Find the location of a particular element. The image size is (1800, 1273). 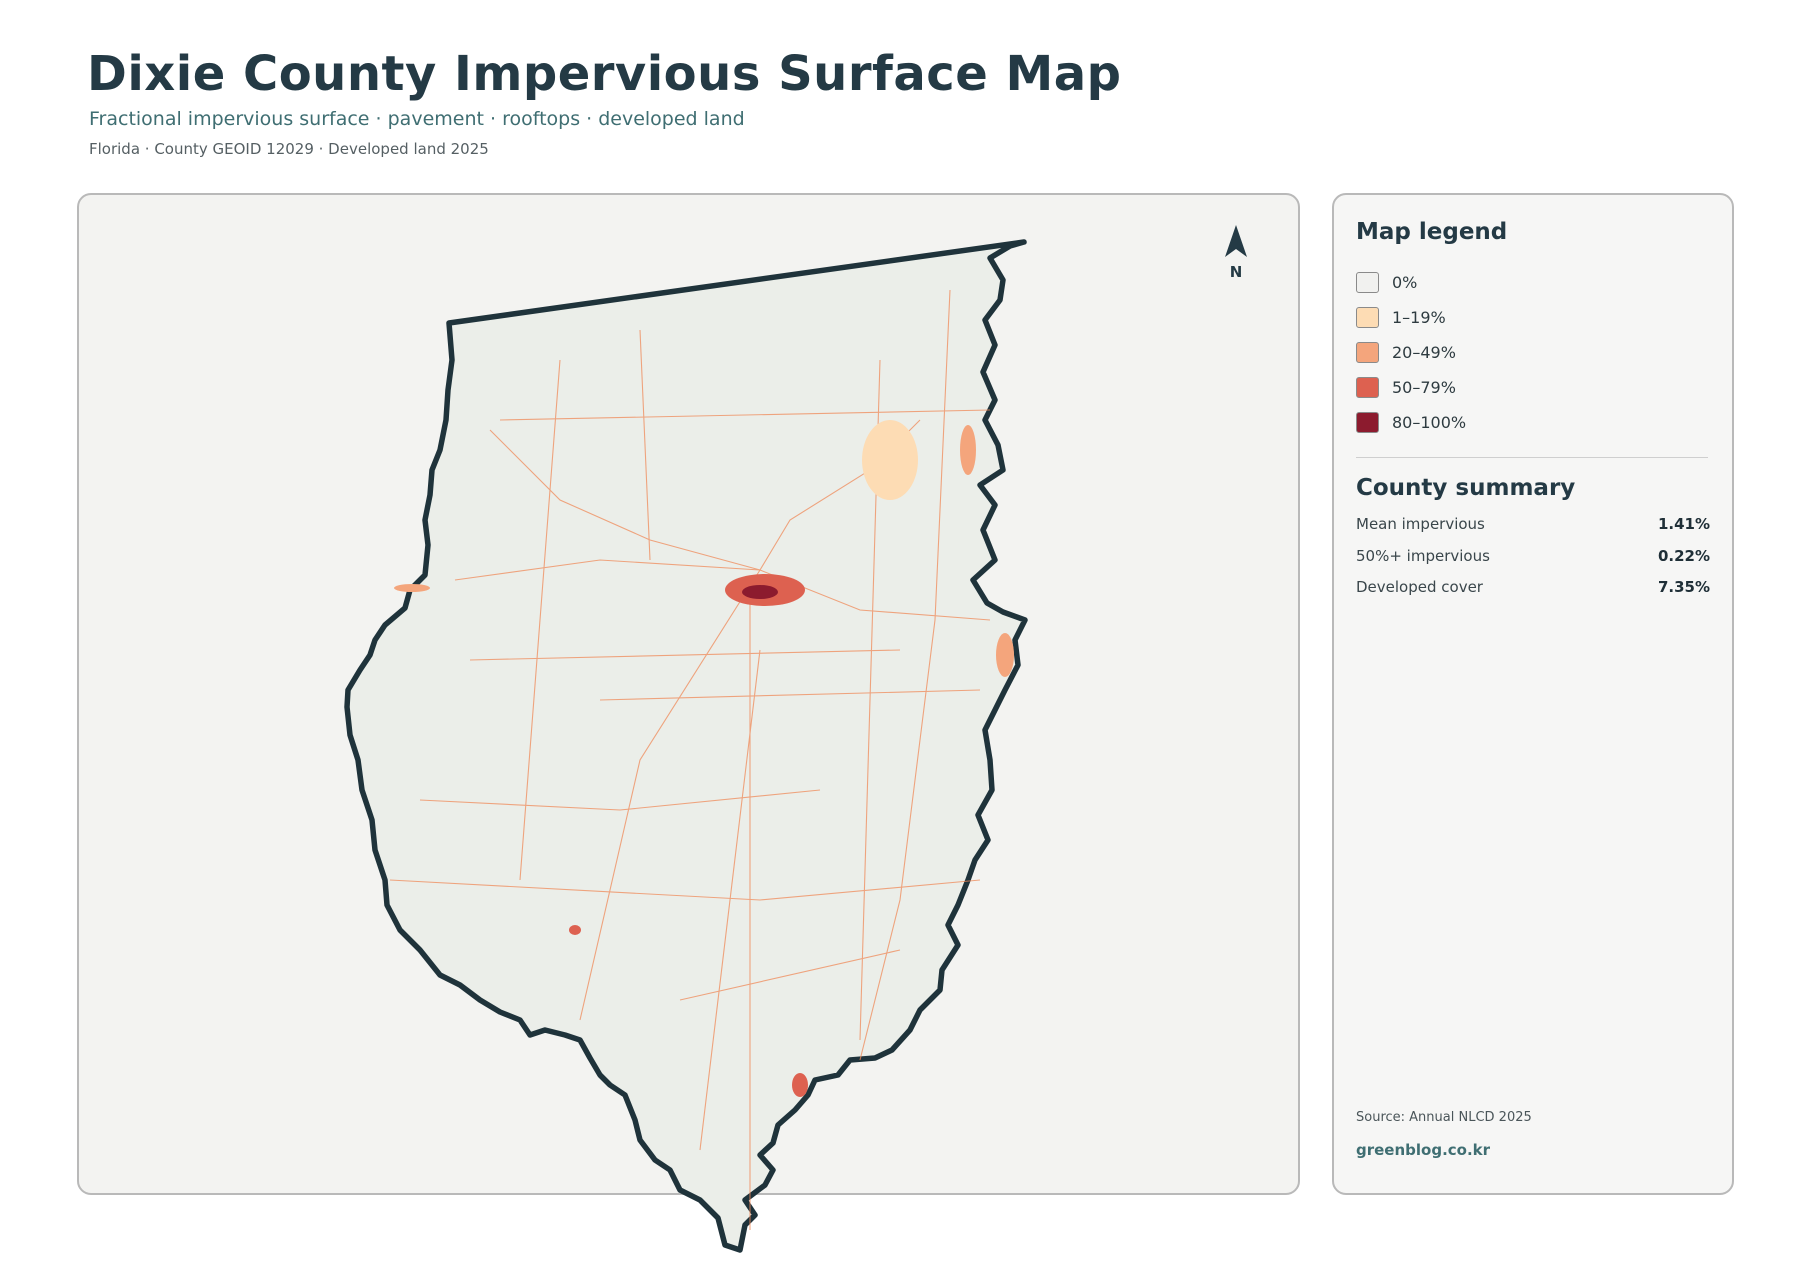

town-east-edge is located at coordinates (1005, 655).